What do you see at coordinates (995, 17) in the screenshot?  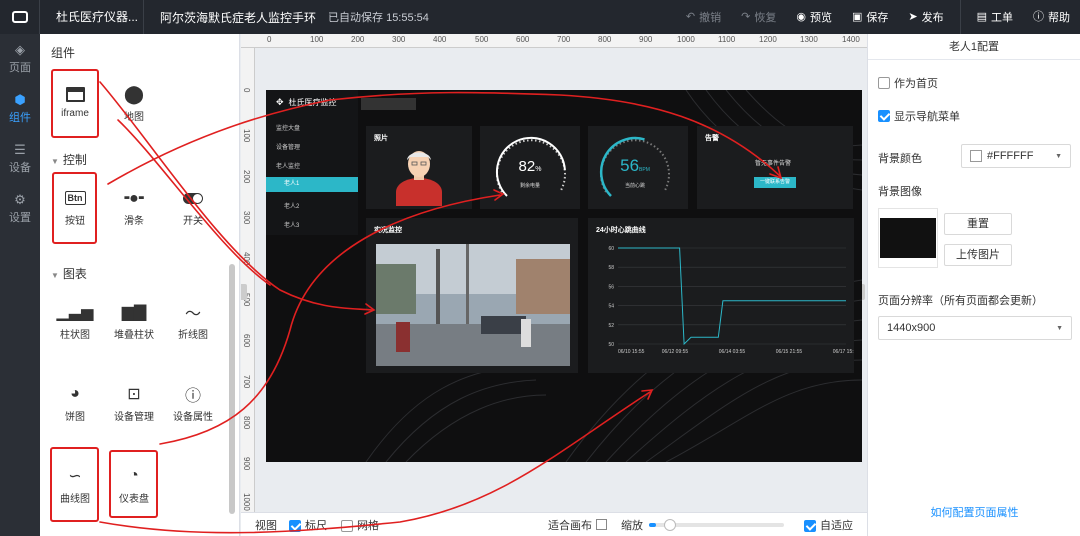 I see `ticket-button: ▤ 工单` at bounding box center [995, 17].